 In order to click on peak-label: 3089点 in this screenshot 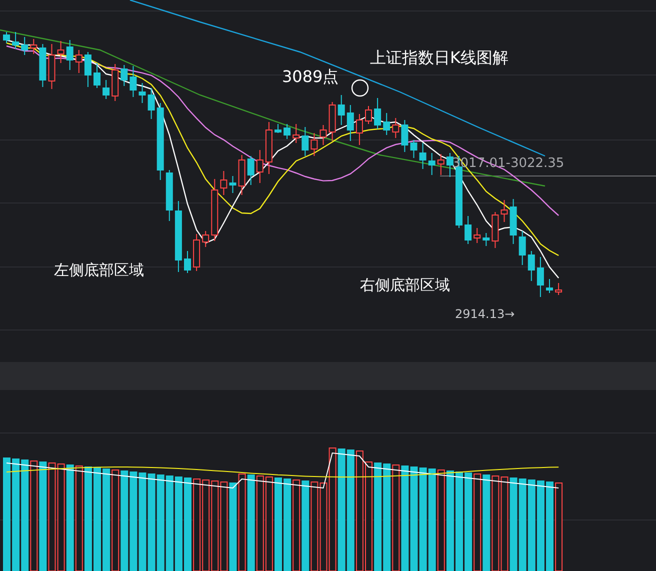, I will do `click(310, 76)`.